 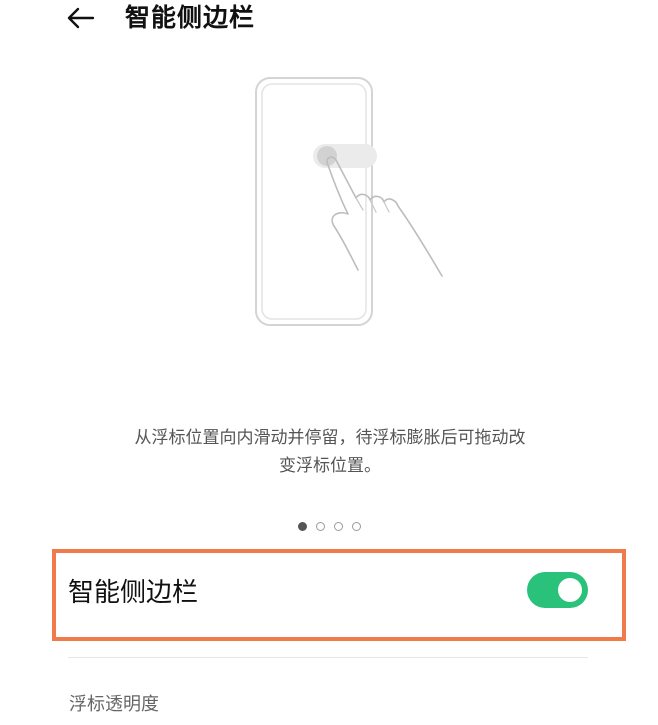 I want to click on description-line-1: 从浮标位置向内滑动并停留，待浮标膨胀后可拖动改, so click(x=330, y=438).